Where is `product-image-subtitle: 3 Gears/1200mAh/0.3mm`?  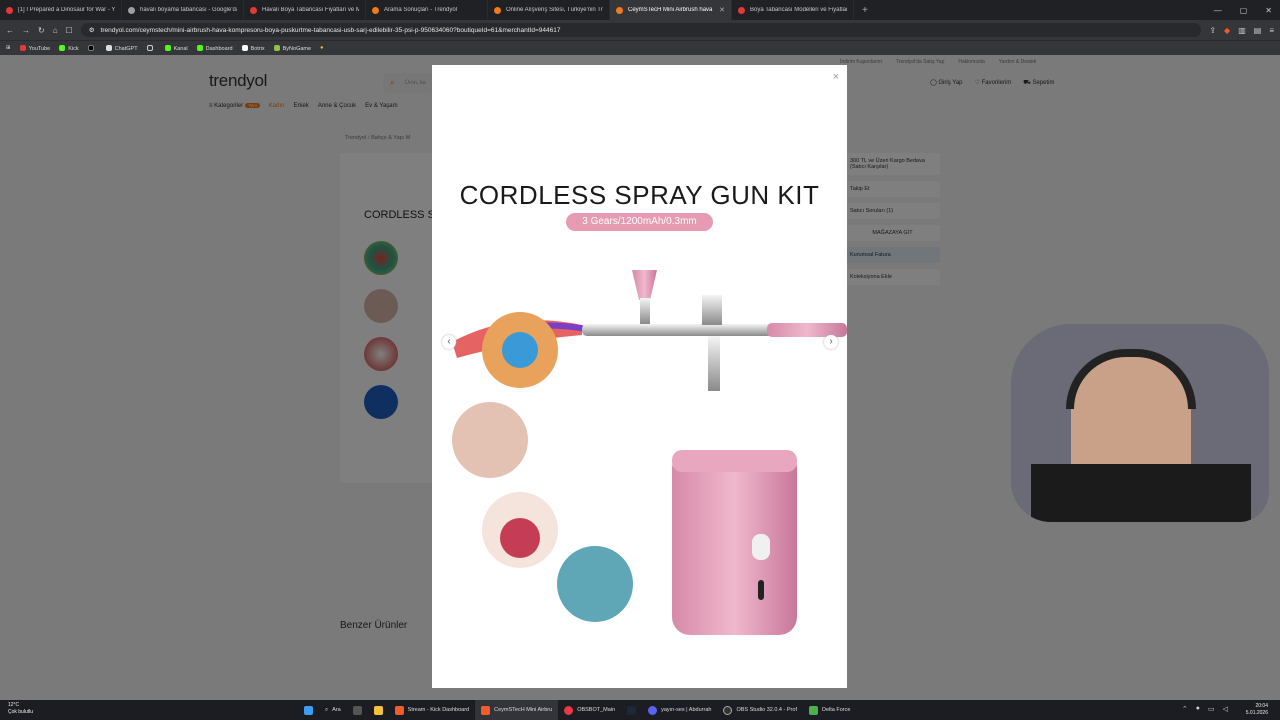 product-image-subtitle: 3 Gears/1200mAh/0.3mm is located at coordinates (639, 222).